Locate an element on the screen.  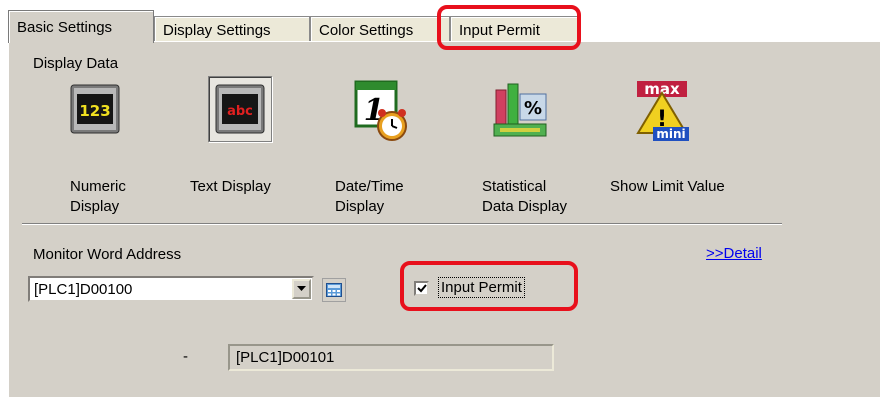
caption-line: Date/Time is located at coordinates (369, 186).